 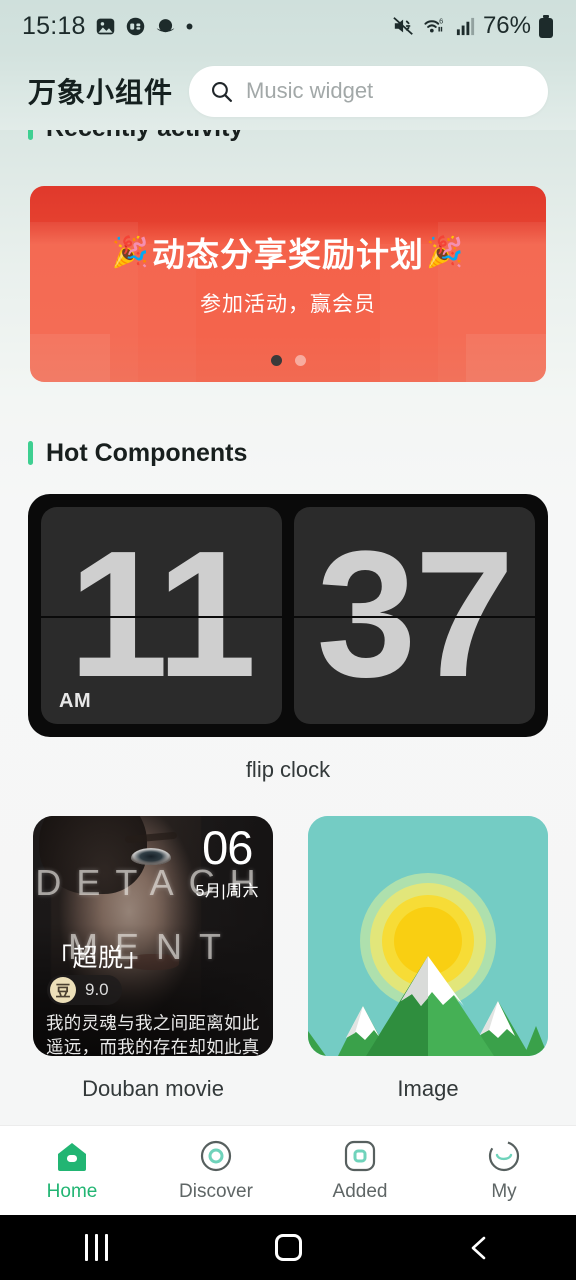 I want to click on back-button, so click(x=480, y=1248).